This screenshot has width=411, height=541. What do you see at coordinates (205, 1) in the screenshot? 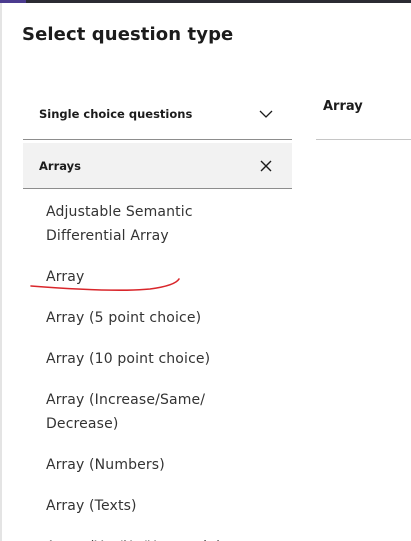
I see `top-window-strip` at bounding box center [205, 1].